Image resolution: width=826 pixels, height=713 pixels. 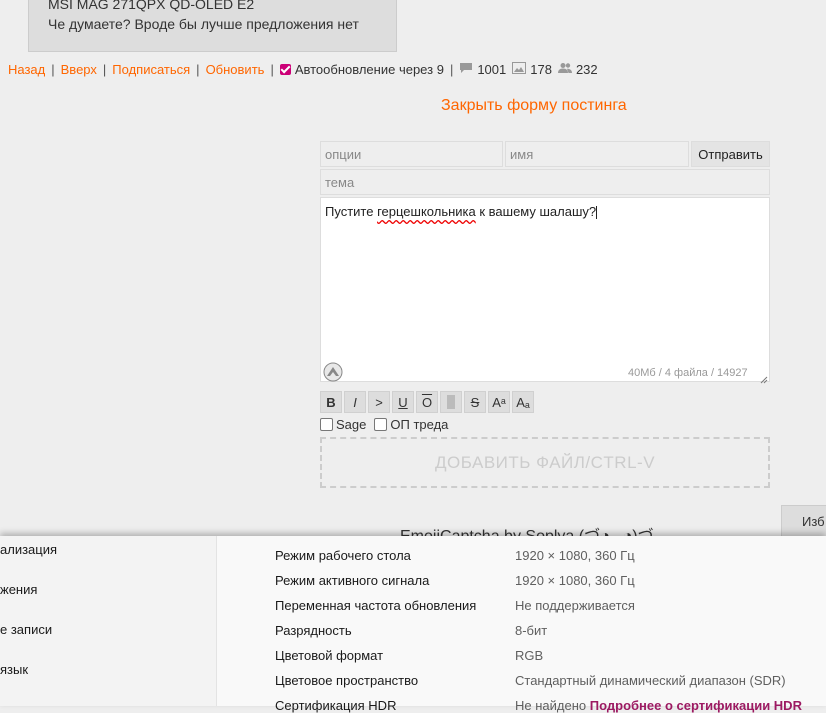 I want to click on sidebar-item-language: язык, so click(x=14, y=669).